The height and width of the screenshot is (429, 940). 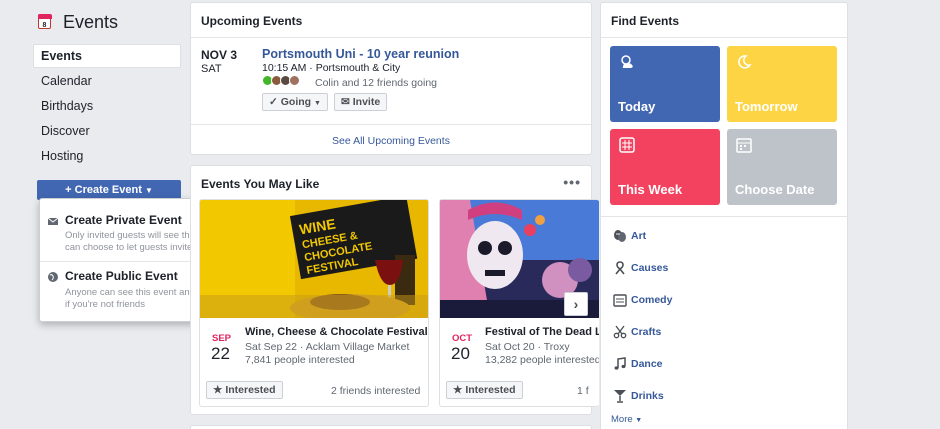 What do you see at coordinates (620, 332) in the screenshot?
I see `scissors-icon` at bounding box center [620, 332].